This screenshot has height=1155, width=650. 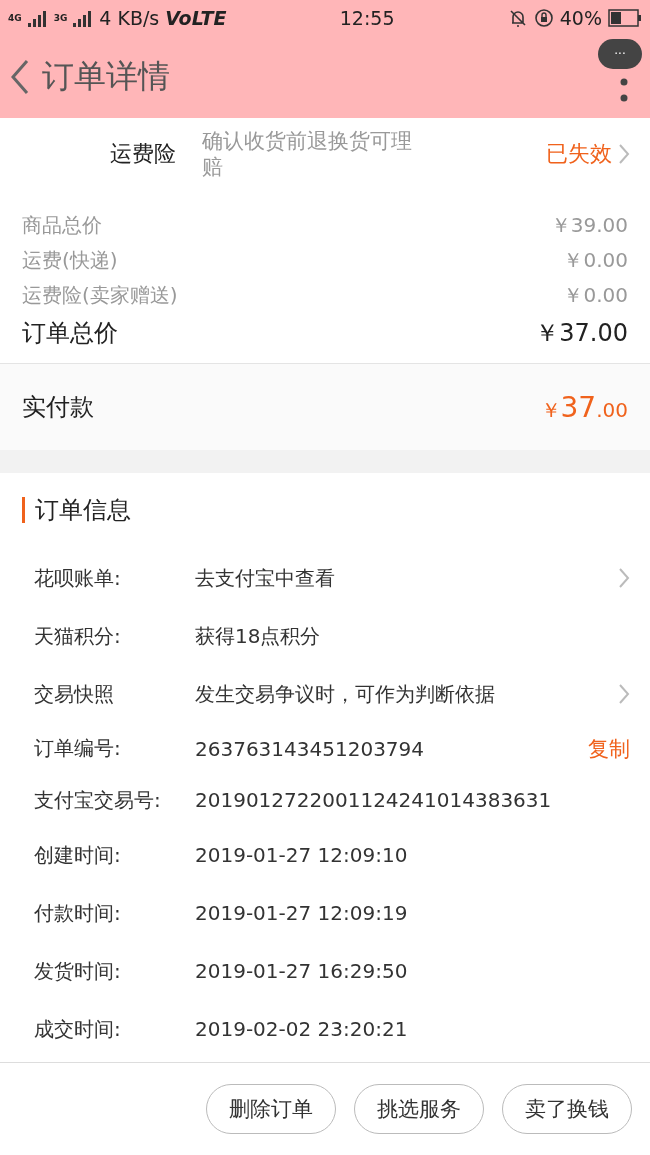 I want to click on info-value: 发生交易争议时，可作为判断依据, so click(x=345, y=694).